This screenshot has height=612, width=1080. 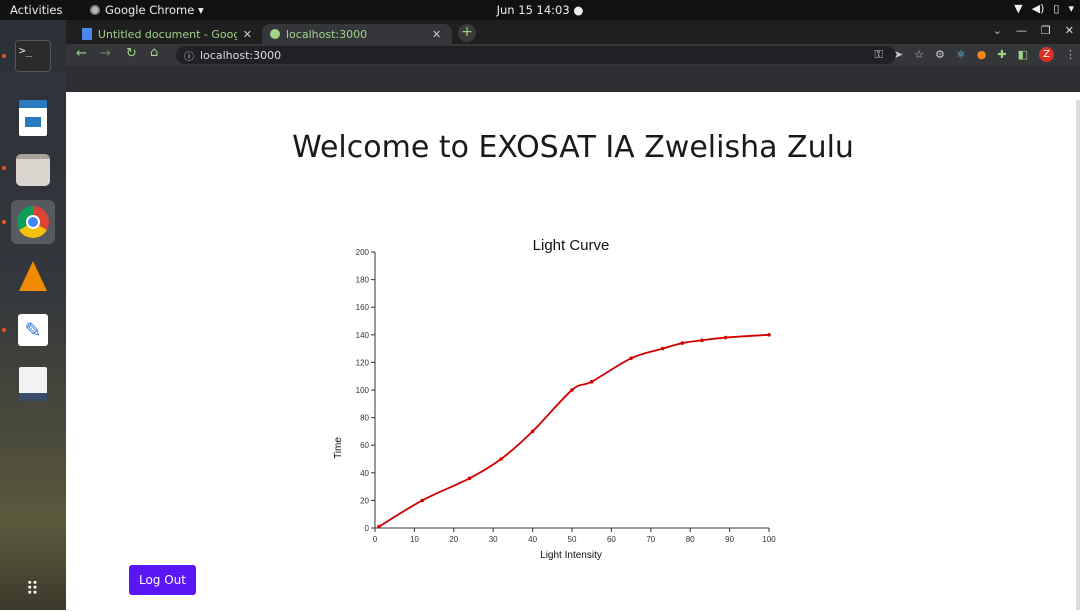 I want to click on libreoffice-impress-icon, so click(x=33, y=118).